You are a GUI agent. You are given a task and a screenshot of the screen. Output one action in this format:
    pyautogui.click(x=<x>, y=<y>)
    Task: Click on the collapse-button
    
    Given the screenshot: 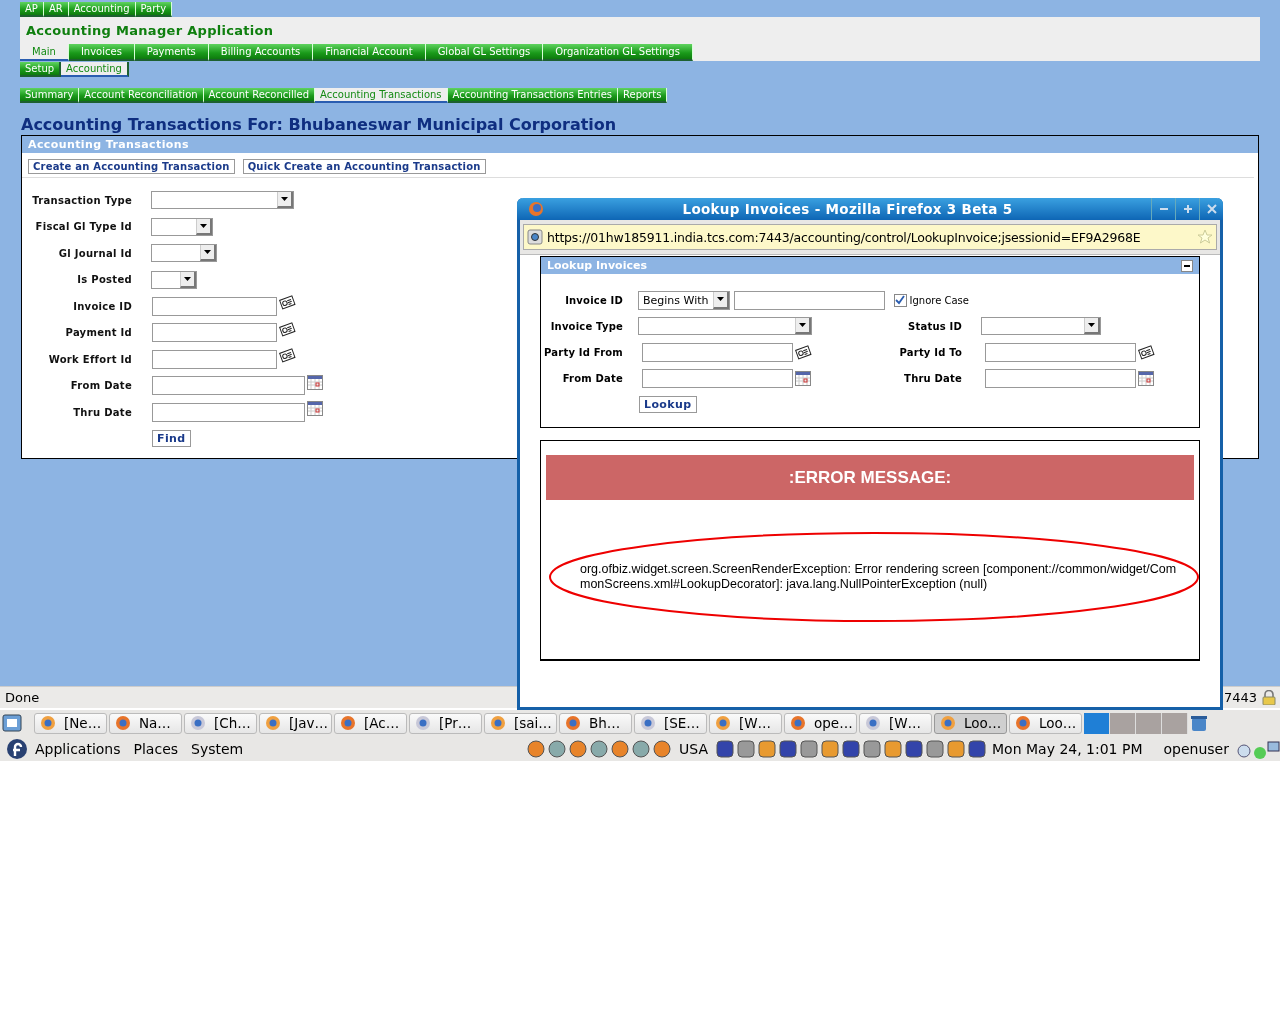 What is the action you would take?
    pyautogui.click(x=1187, y=265)
    